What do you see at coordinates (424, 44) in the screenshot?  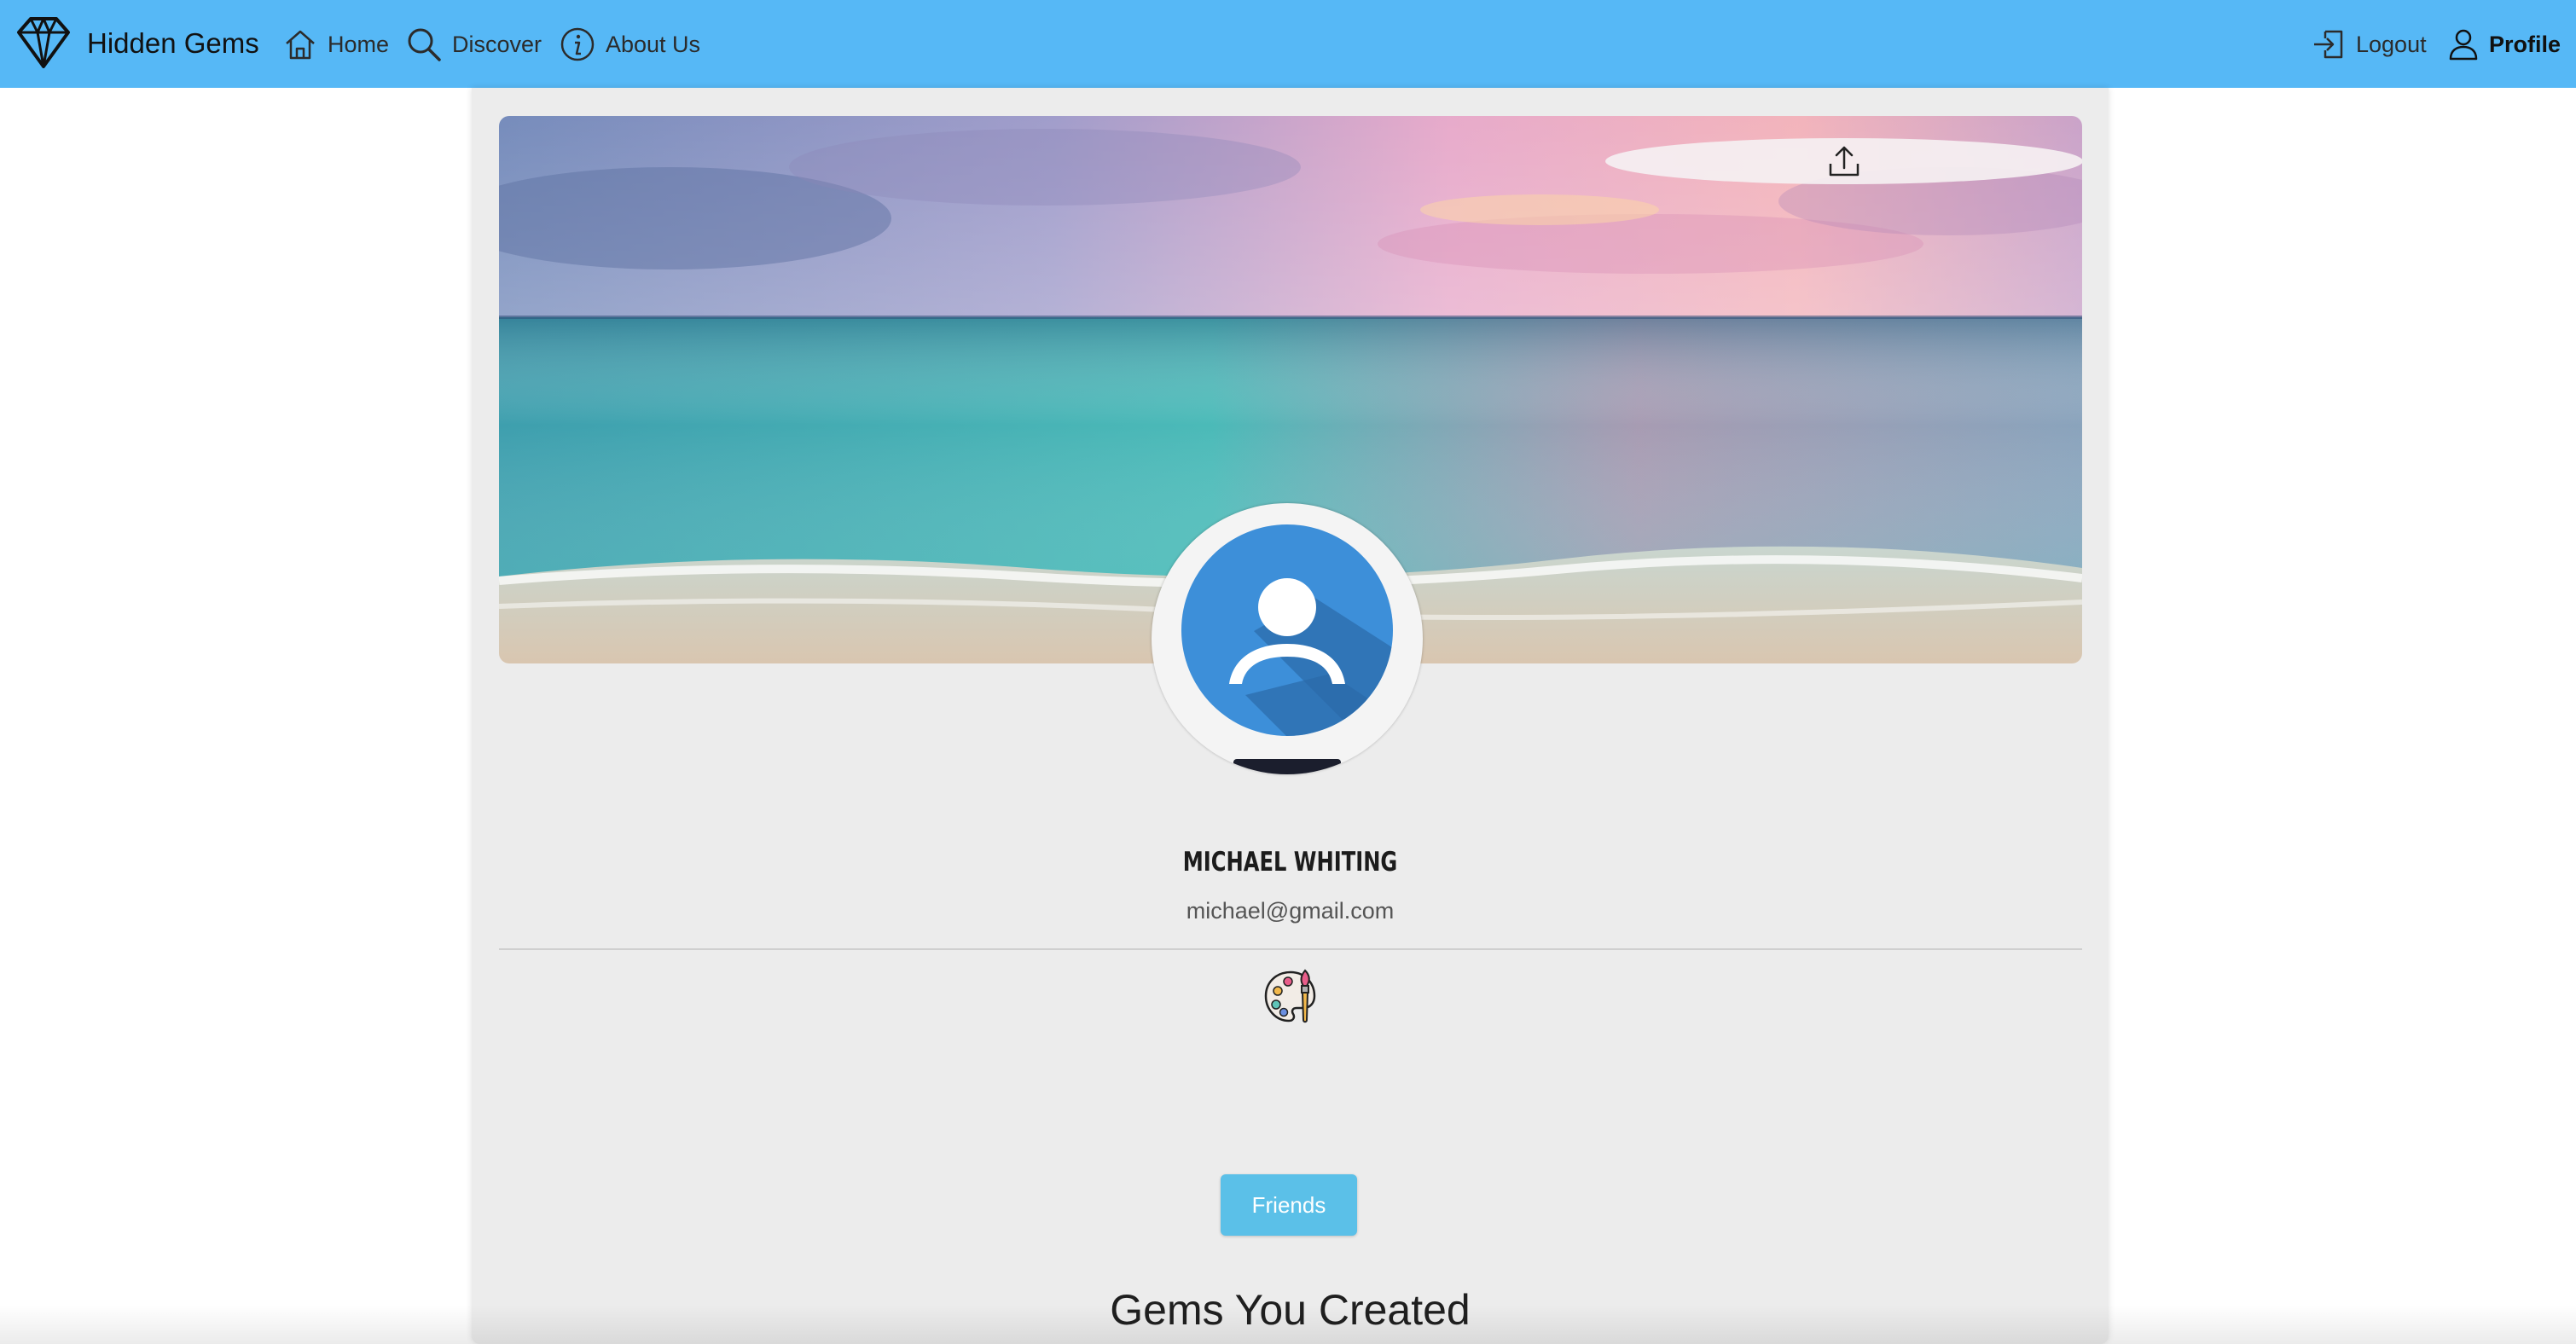 I see `search-icon` at bounding box center [424, 44].